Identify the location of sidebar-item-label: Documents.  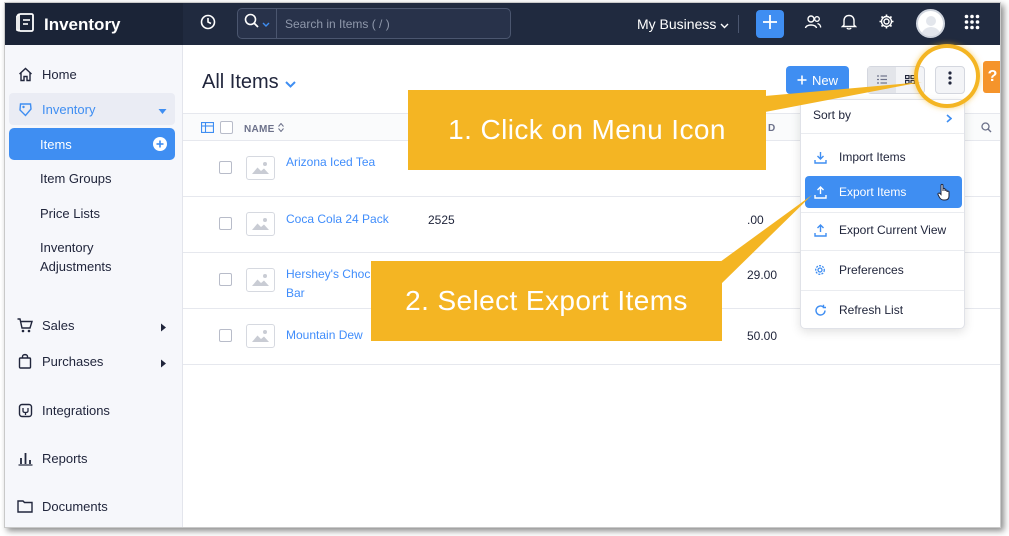
(75, 506).